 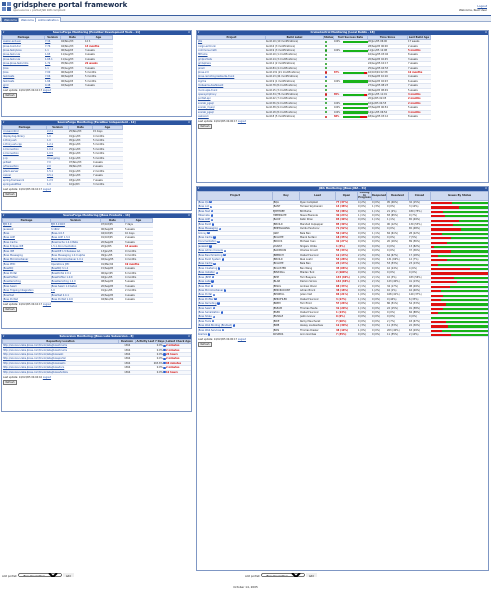 What do you see at coordinates (286, 196) in the screenshot?
I see `col-header: Key` at bounding box center [286, 196].